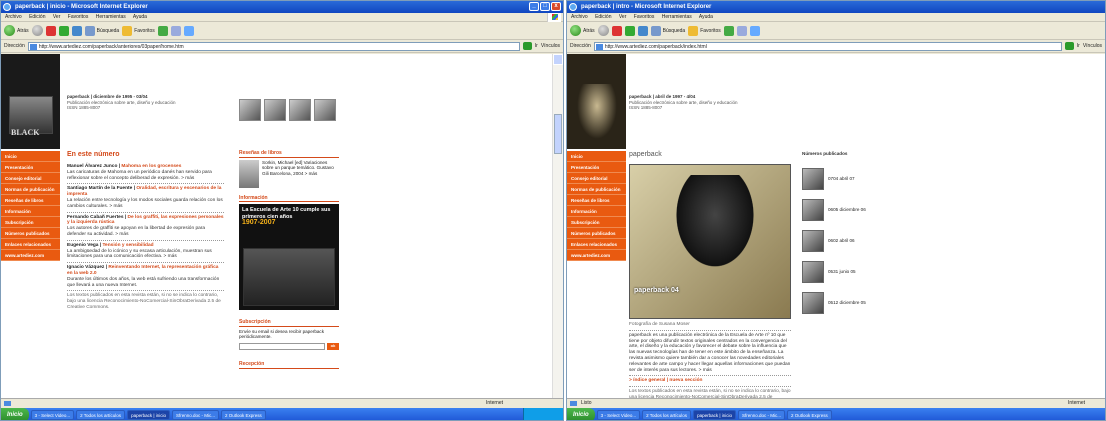 Image resolution: width=1106 pixels, height=421 pixels. Describe the element at coordinates (259, 223) in the screenshot. I see `banner-years: 1907-2007` at that location.